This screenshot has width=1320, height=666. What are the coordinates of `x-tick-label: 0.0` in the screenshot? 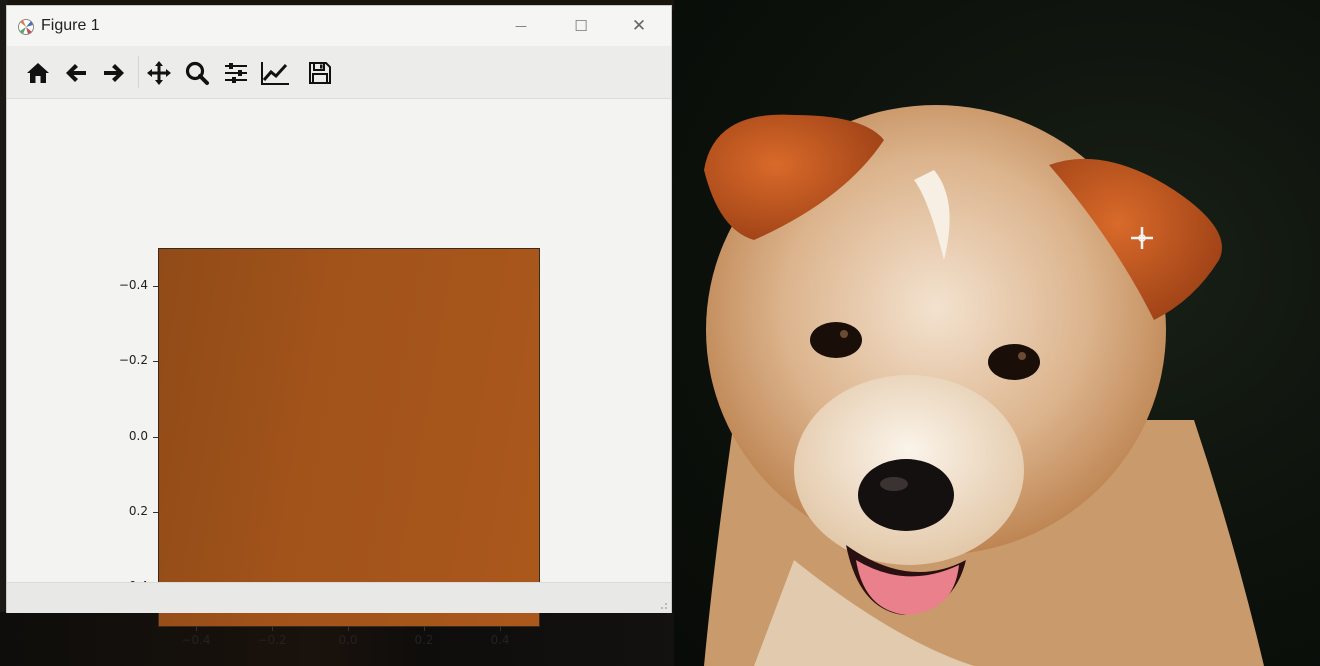 It's located at (348, 640).